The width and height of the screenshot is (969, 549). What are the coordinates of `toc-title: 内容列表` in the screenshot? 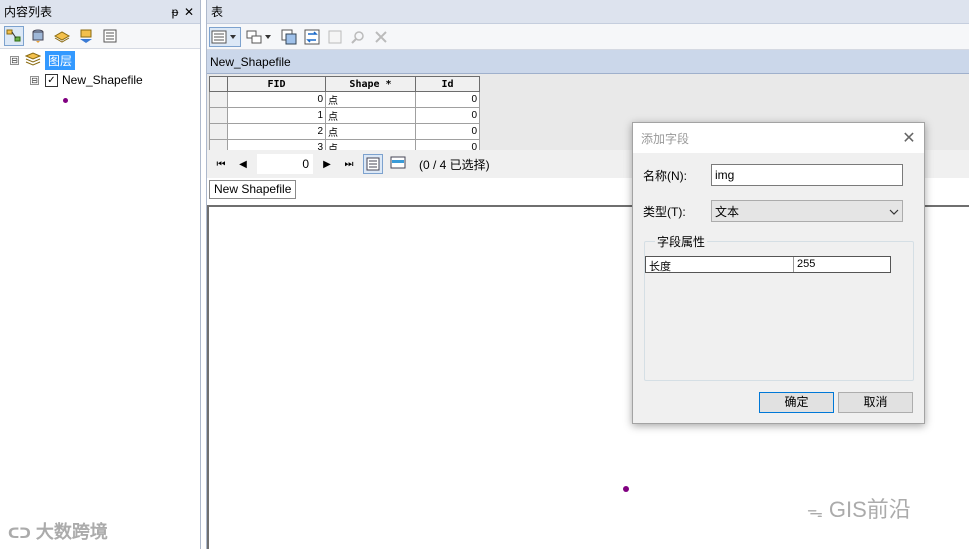 It's located at (28, 12).